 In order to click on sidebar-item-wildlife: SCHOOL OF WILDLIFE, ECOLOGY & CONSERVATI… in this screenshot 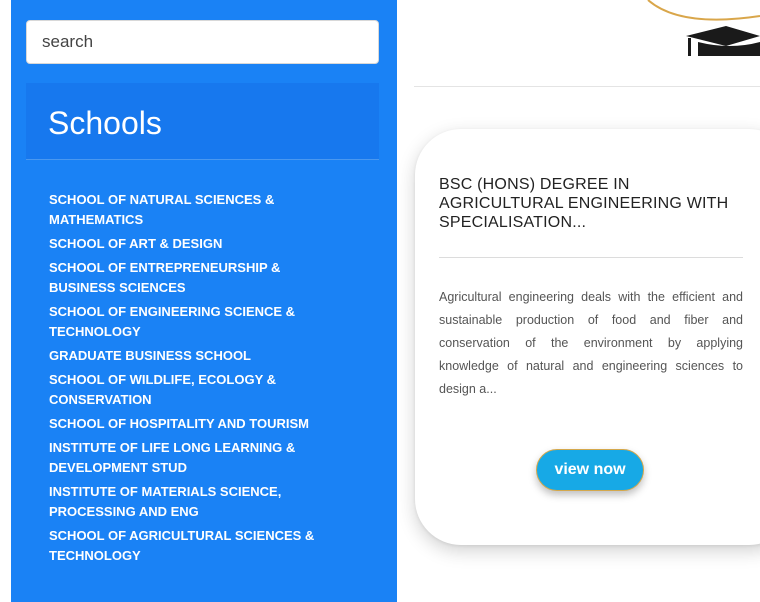, I will do `click(199, 390)`.